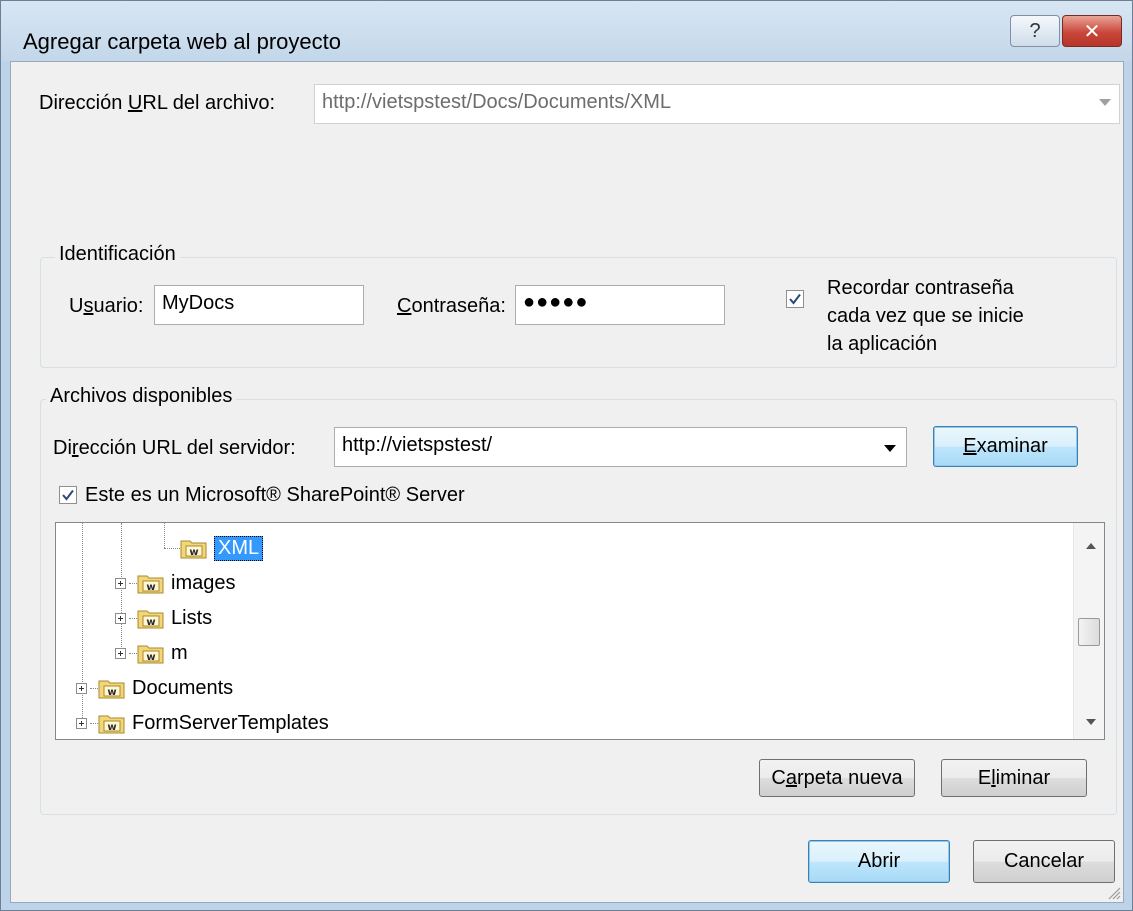  I want to click on user-label: Usuario:, so click(106, 306).